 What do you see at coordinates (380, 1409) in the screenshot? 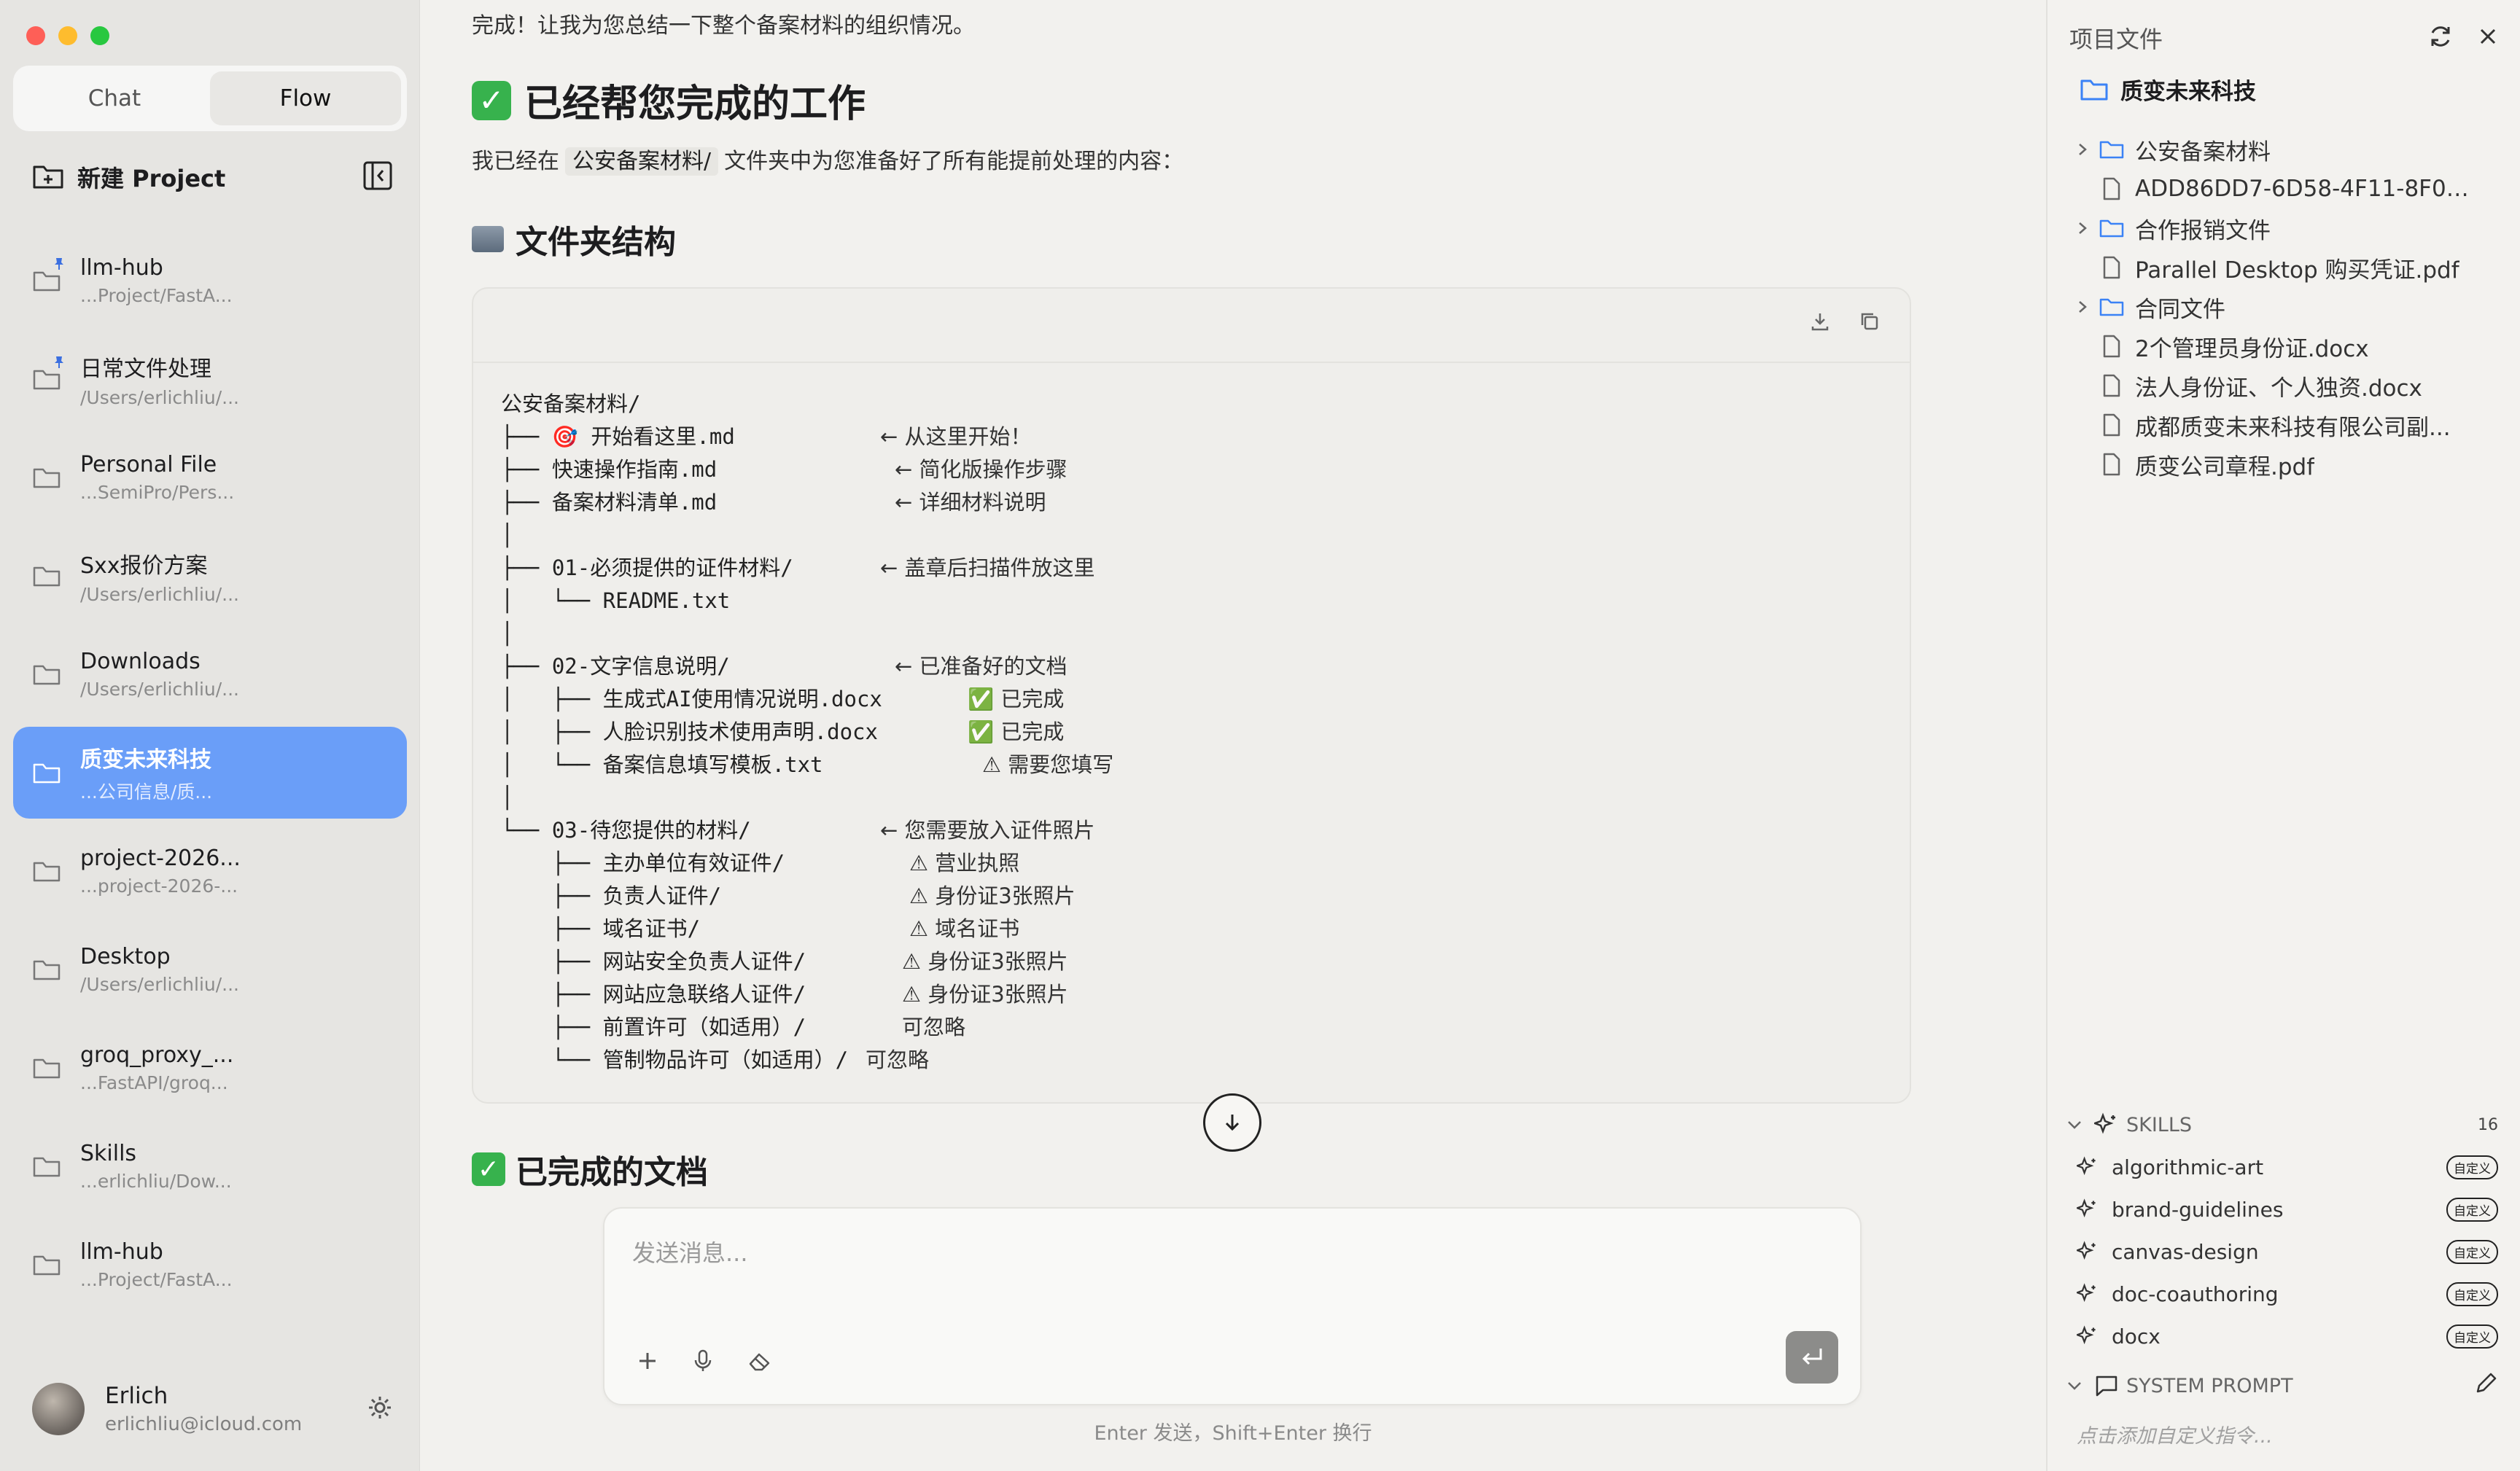
I see `gear-icon` at bounding box center [380, 1409].